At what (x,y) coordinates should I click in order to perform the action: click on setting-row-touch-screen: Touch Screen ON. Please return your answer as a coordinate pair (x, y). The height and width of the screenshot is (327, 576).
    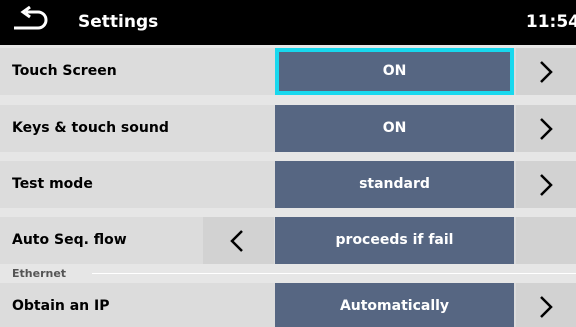
    Looking at the image, I should click on (288, 71).